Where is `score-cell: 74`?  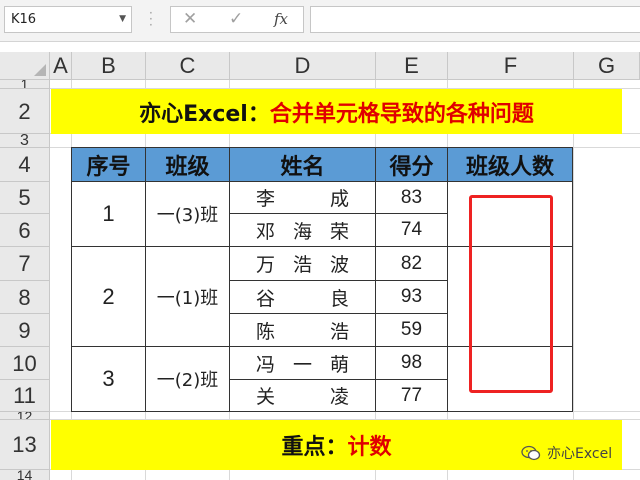
score-cell: 74 is located at coordinates (412, 230).